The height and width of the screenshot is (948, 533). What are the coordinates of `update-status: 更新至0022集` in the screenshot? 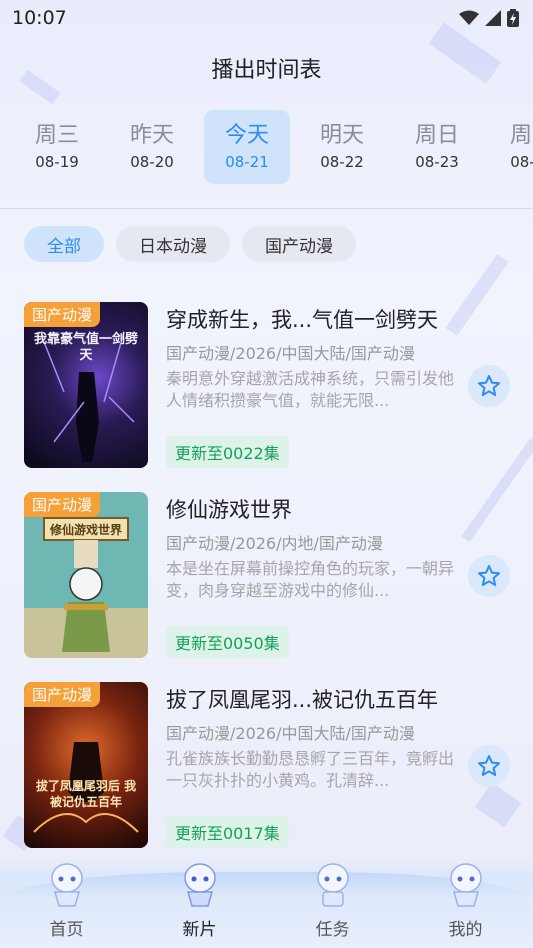 It's located at (227, 452).